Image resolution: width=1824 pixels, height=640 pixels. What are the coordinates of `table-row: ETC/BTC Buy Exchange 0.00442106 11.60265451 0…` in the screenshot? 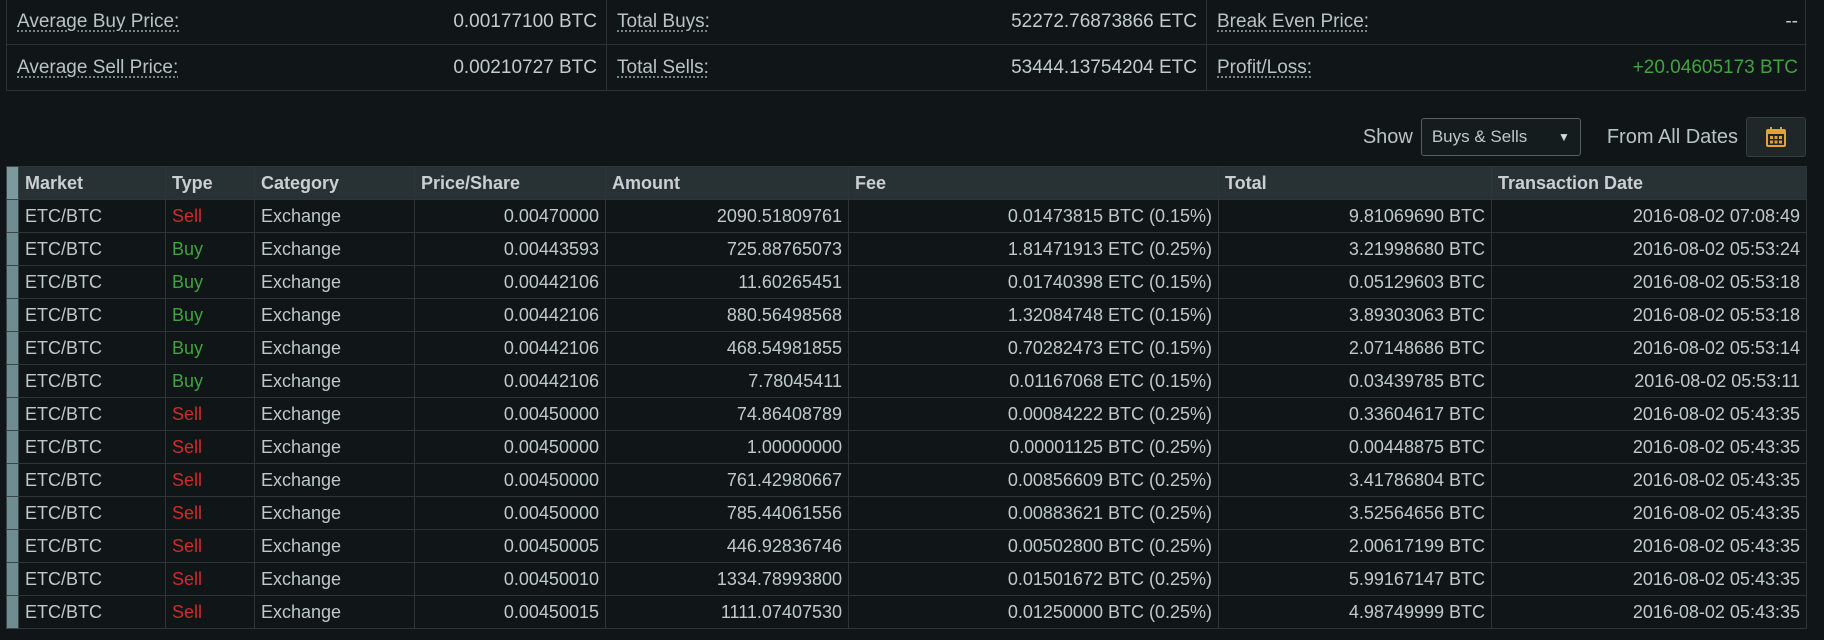 It's located at (906, 282).